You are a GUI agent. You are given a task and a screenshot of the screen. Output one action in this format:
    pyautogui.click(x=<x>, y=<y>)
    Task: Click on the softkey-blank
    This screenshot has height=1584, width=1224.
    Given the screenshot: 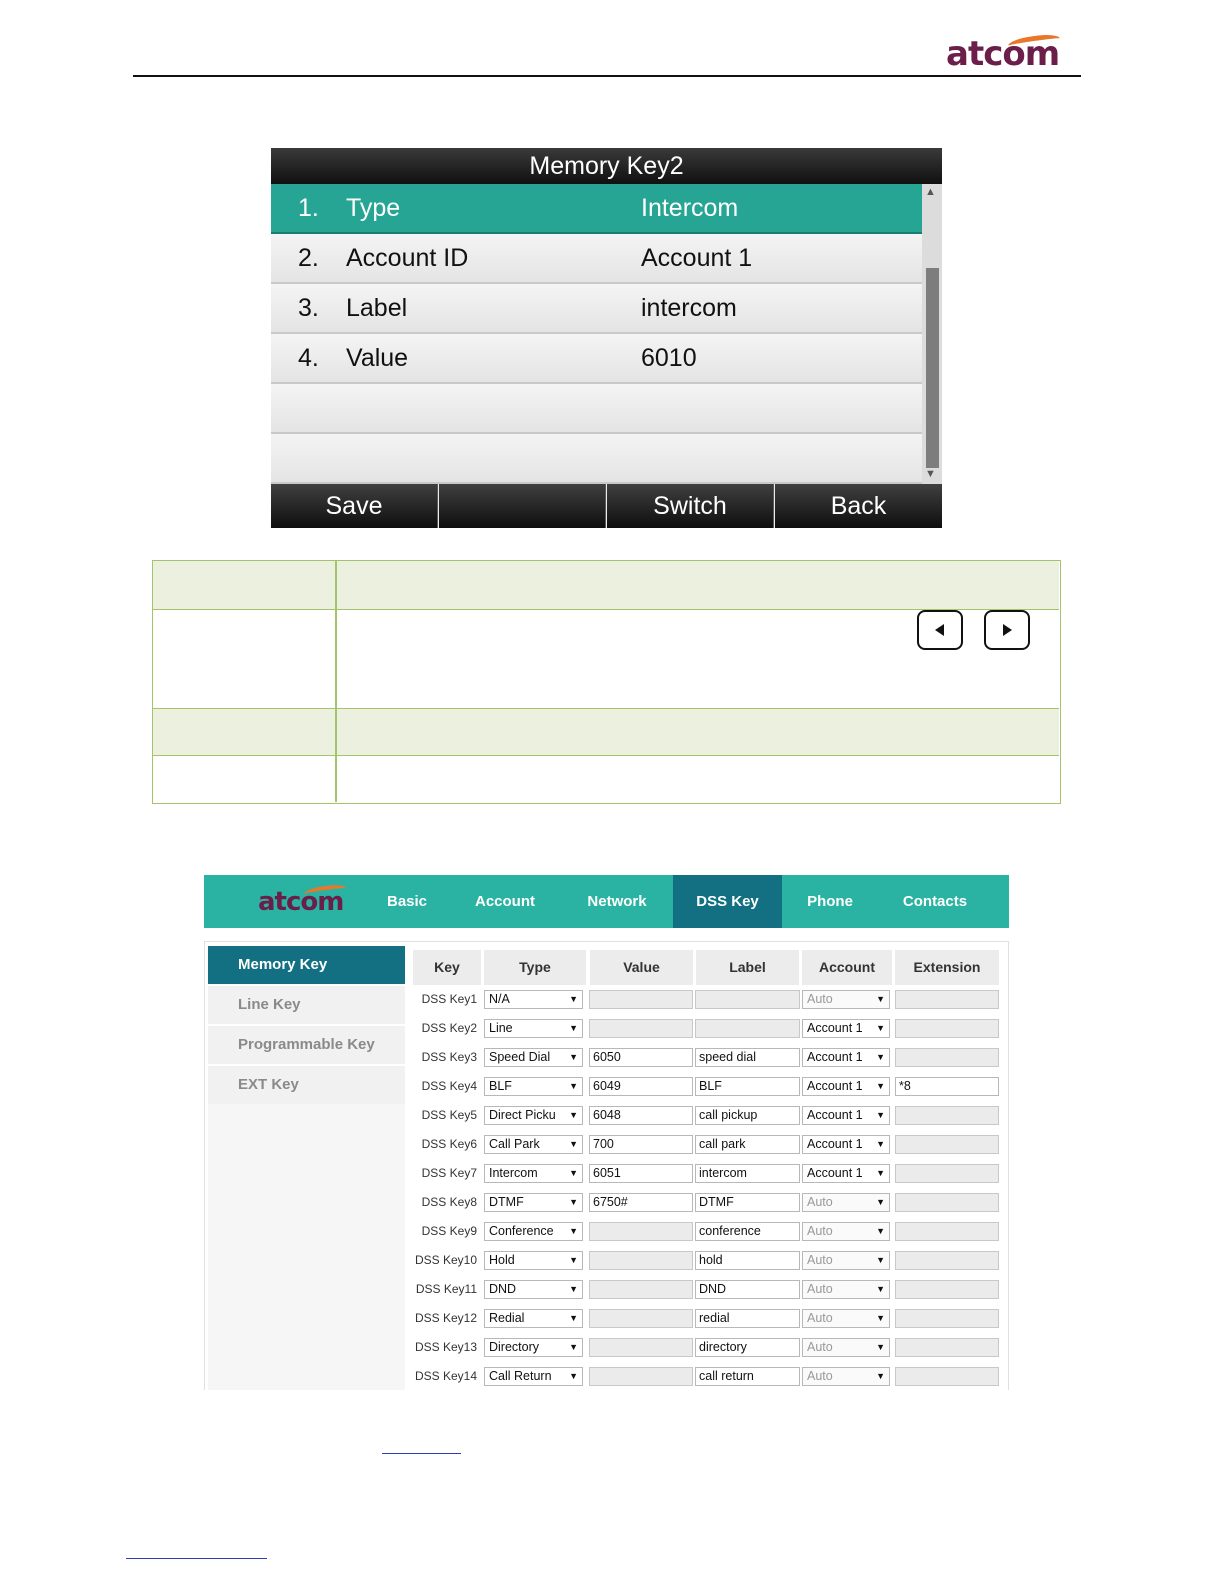 What is the action you would take?
    pyautogui.click(x=522, y=506)
    